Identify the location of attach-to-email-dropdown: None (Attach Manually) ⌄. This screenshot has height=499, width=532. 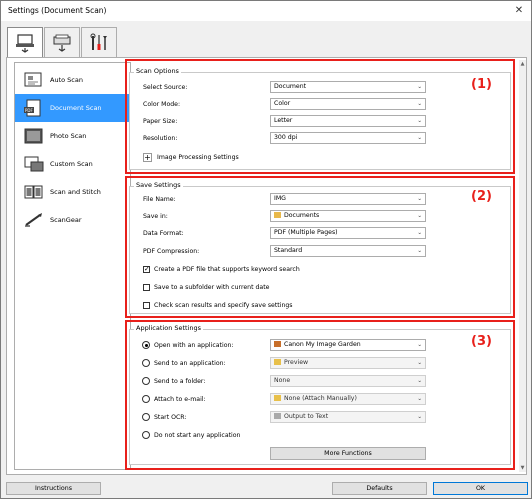
(348, 399).